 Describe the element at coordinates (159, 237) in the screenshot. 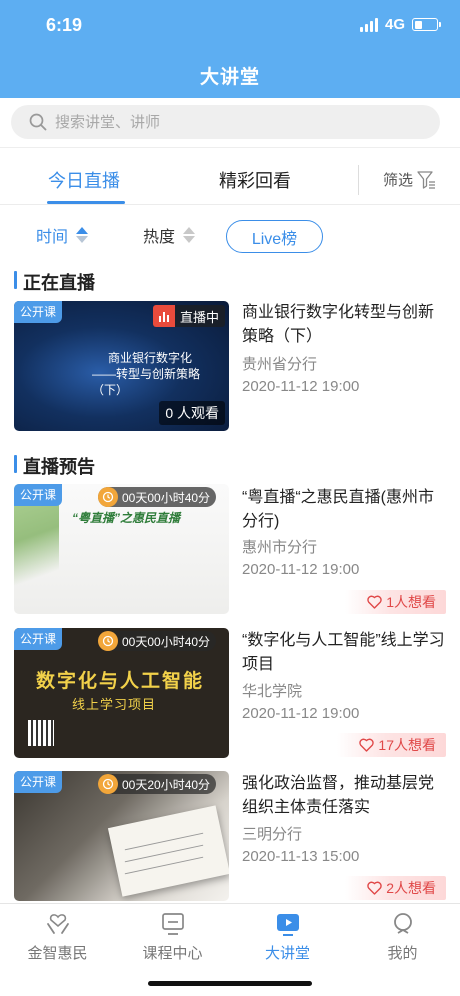

I see `sort-heat-label: 热度` at that location.